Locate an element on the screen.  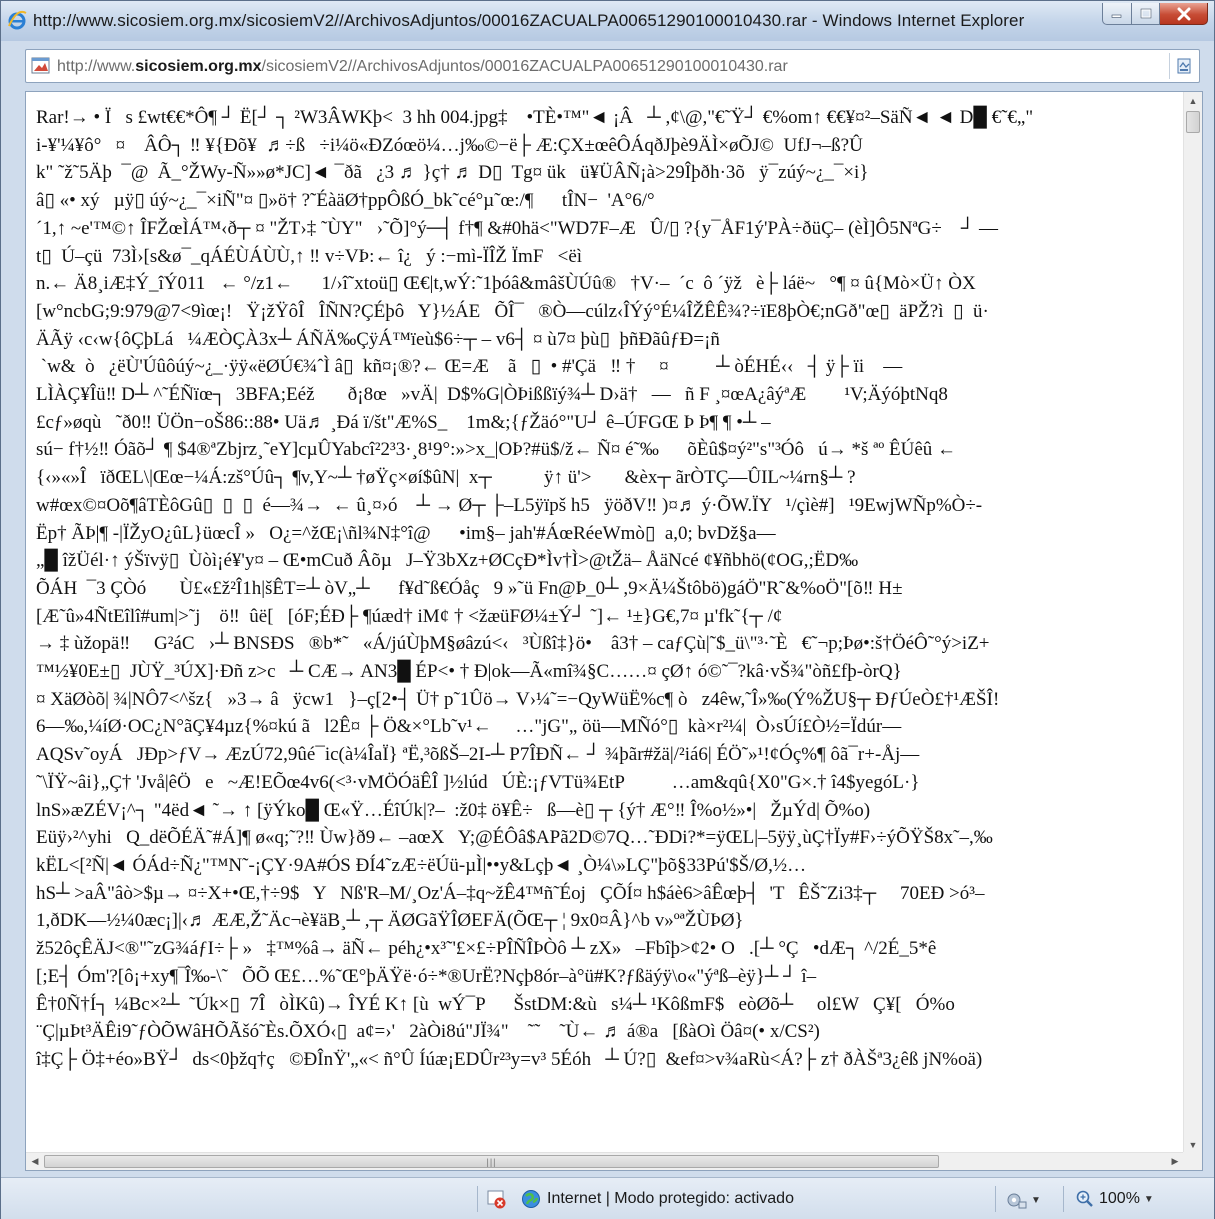
minimize-icon is located at coordinates (1116, 16).